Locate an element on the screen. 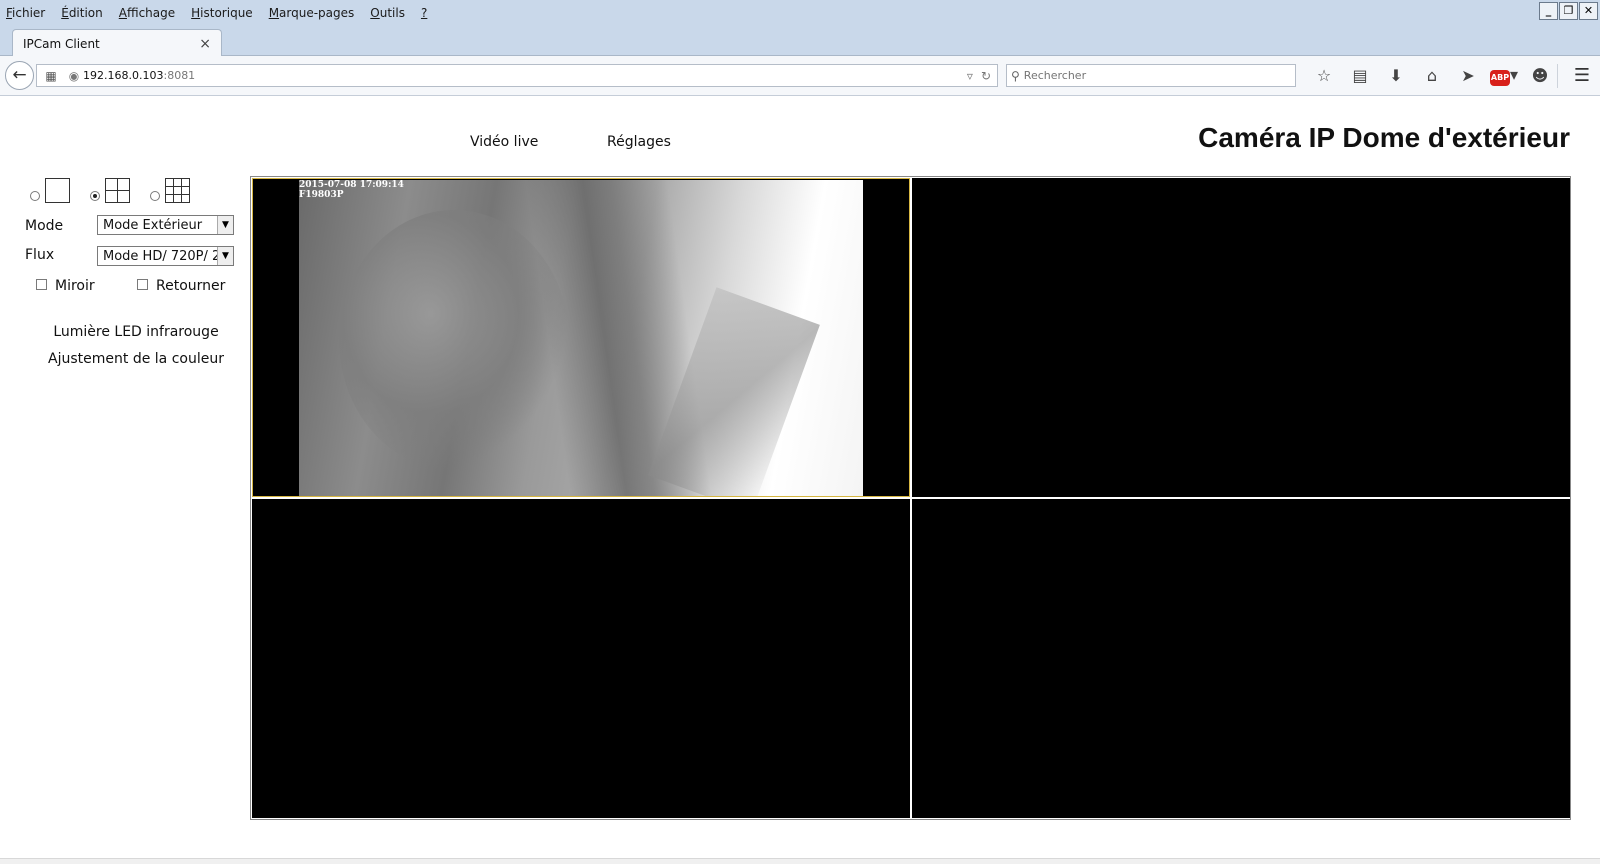 This screenshot has width=1600, height=864. flux-value: Mode HD/ 720P/ 23 is located at coordinates (160, 256).